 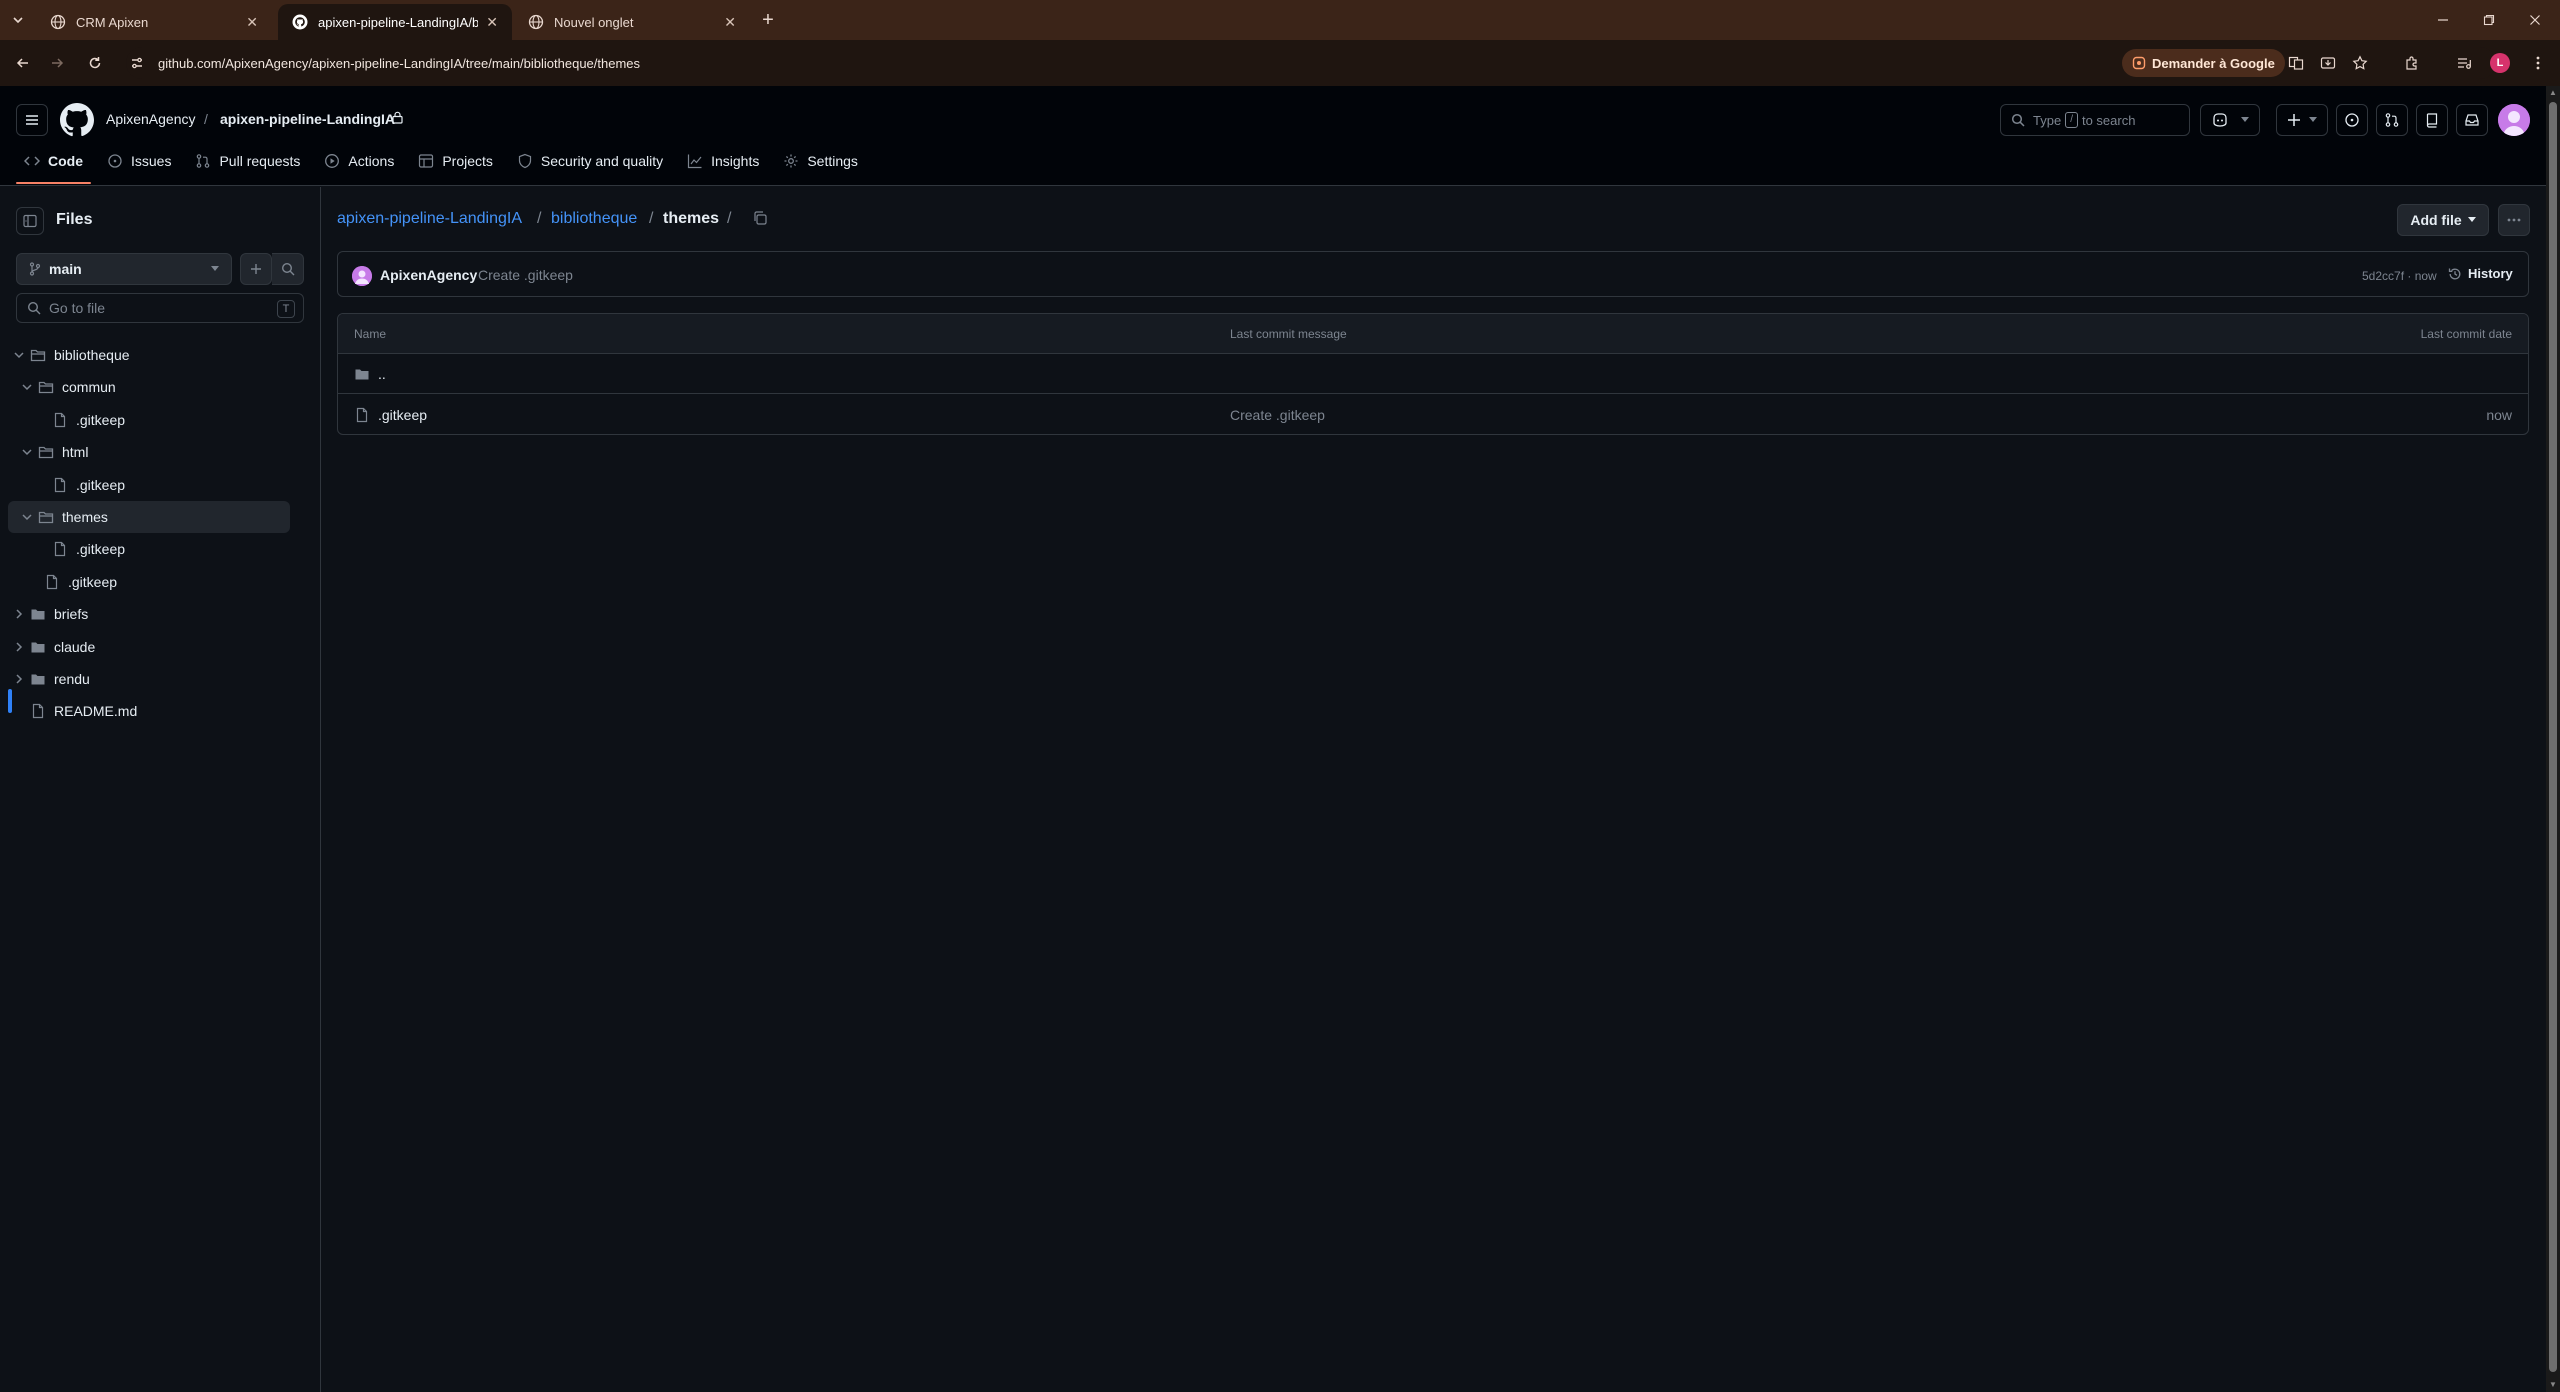 I want to click on tab-settings: Settings, so click(x=820, y=161).